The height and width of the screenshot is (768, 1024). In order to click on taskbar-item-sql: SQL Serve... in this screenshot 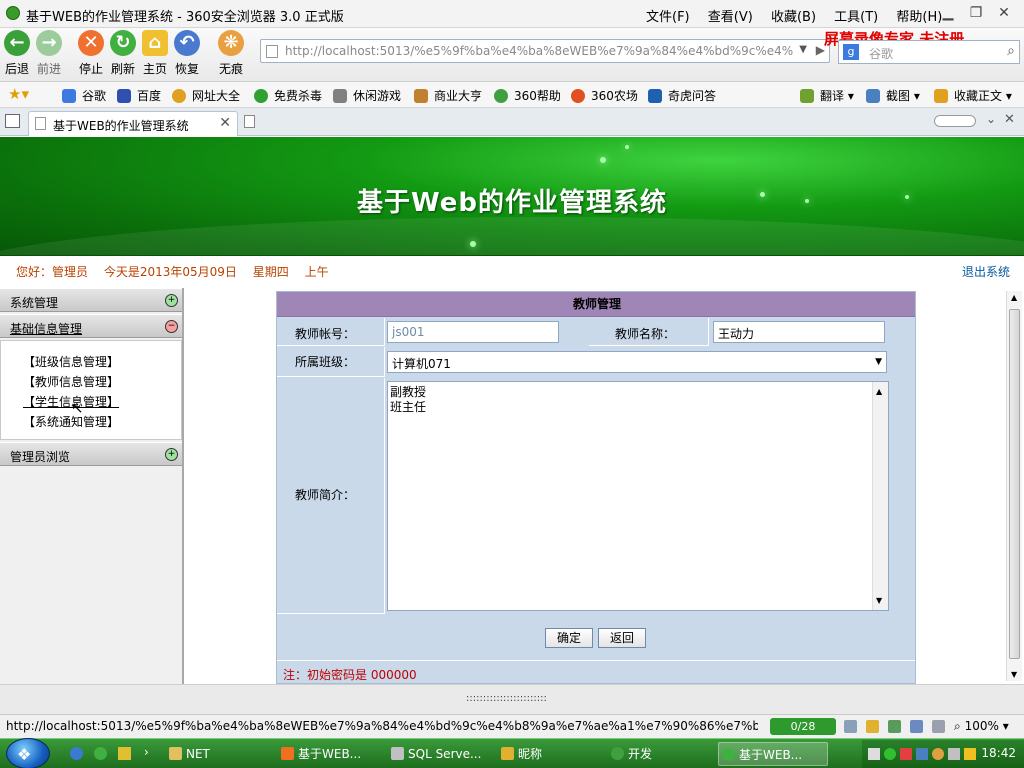, I will do `click(442, 754)`.